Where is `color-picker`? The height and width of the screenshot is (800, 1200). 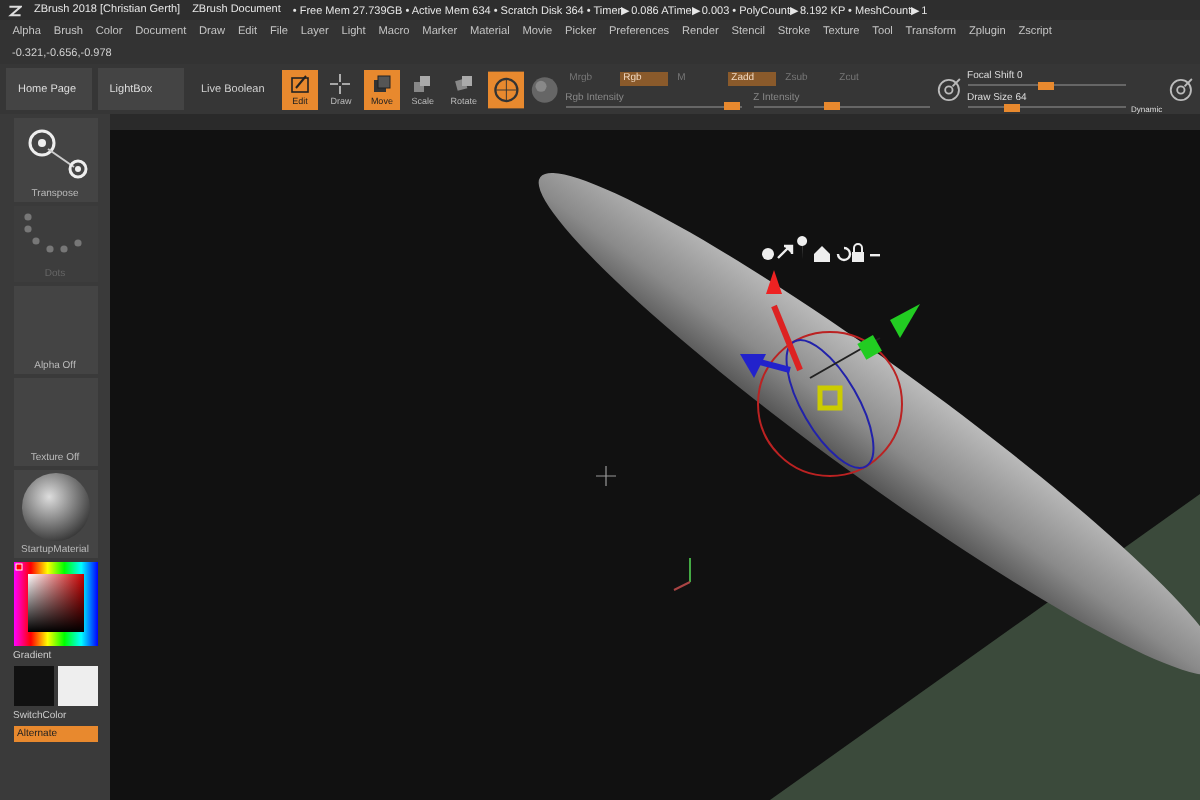 color-picker is located at coordinates (55, 604).